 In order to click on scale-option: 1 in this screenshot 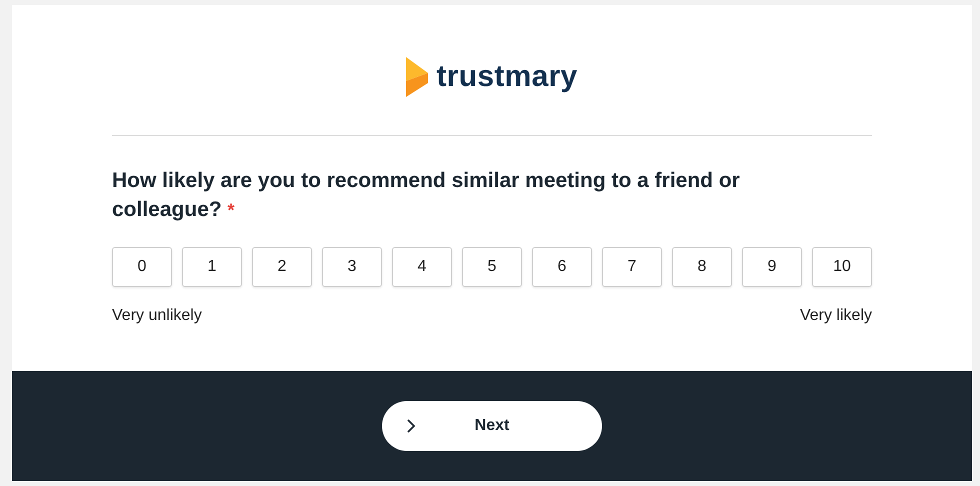, I will do `click(212, 267)`.